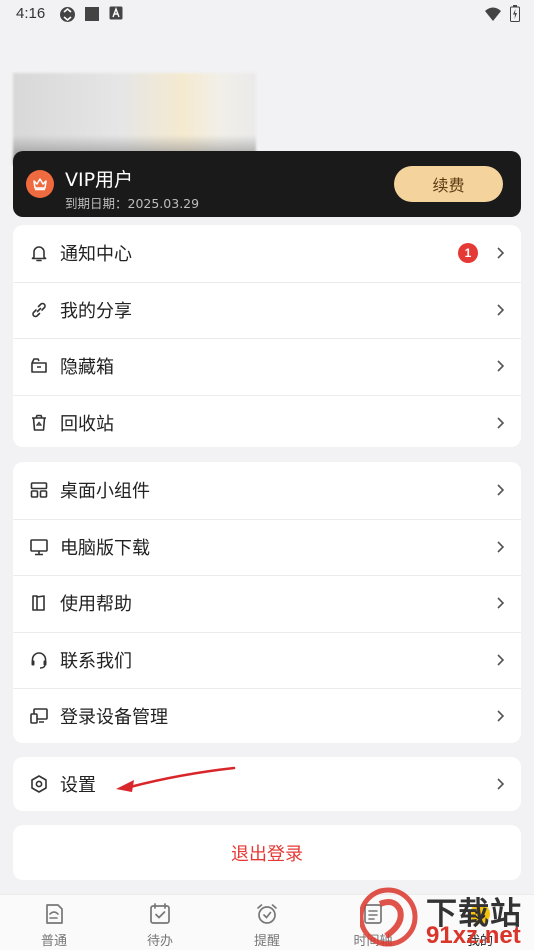 The width and height of the screenshot is (534, 950). What do you see at coordinates (38, 603) in the screenshot?
I see `book-icon` at bounding box center [38, 603].